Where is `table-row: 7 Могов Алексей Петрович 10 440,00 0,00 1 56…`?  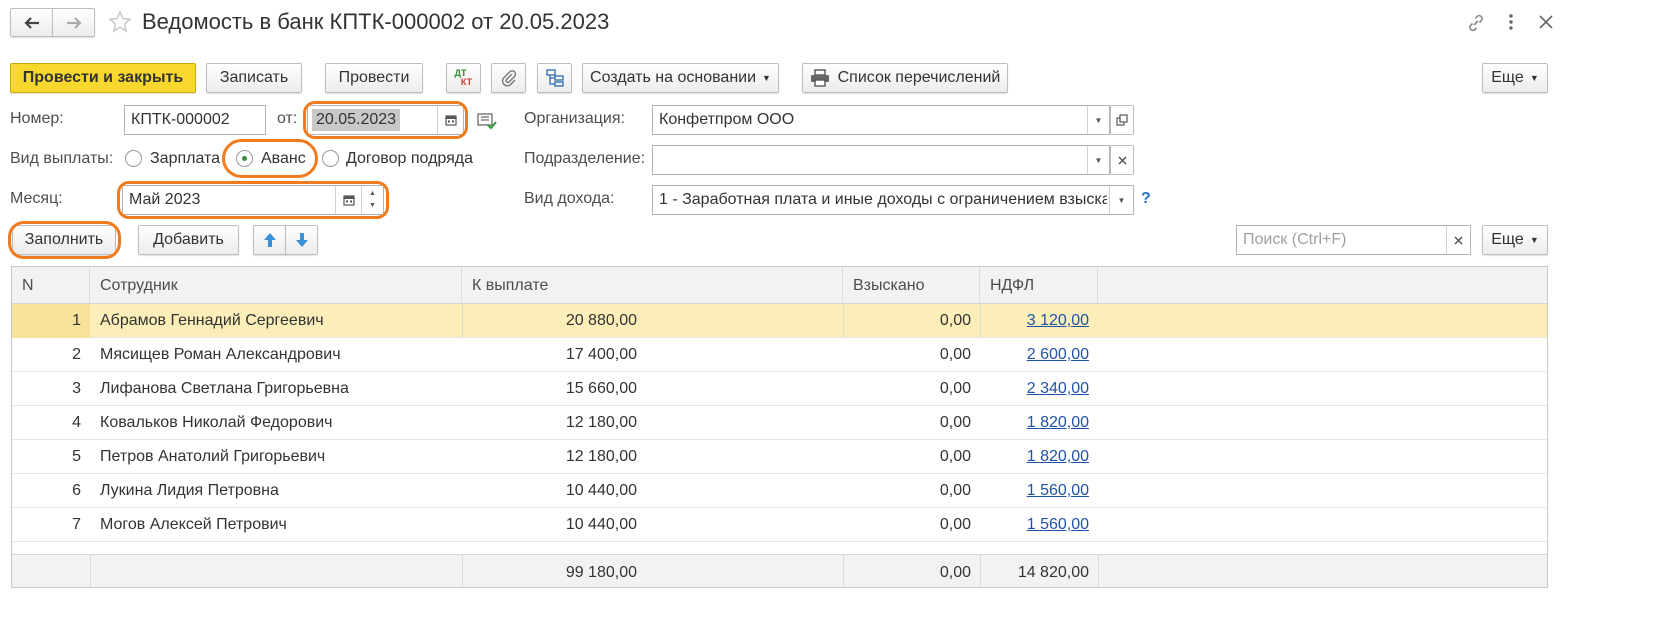 table-row: 7 Могов Алексей Петрович 10 440,00 0,00 1 56… is located at coordinates (779, 525).